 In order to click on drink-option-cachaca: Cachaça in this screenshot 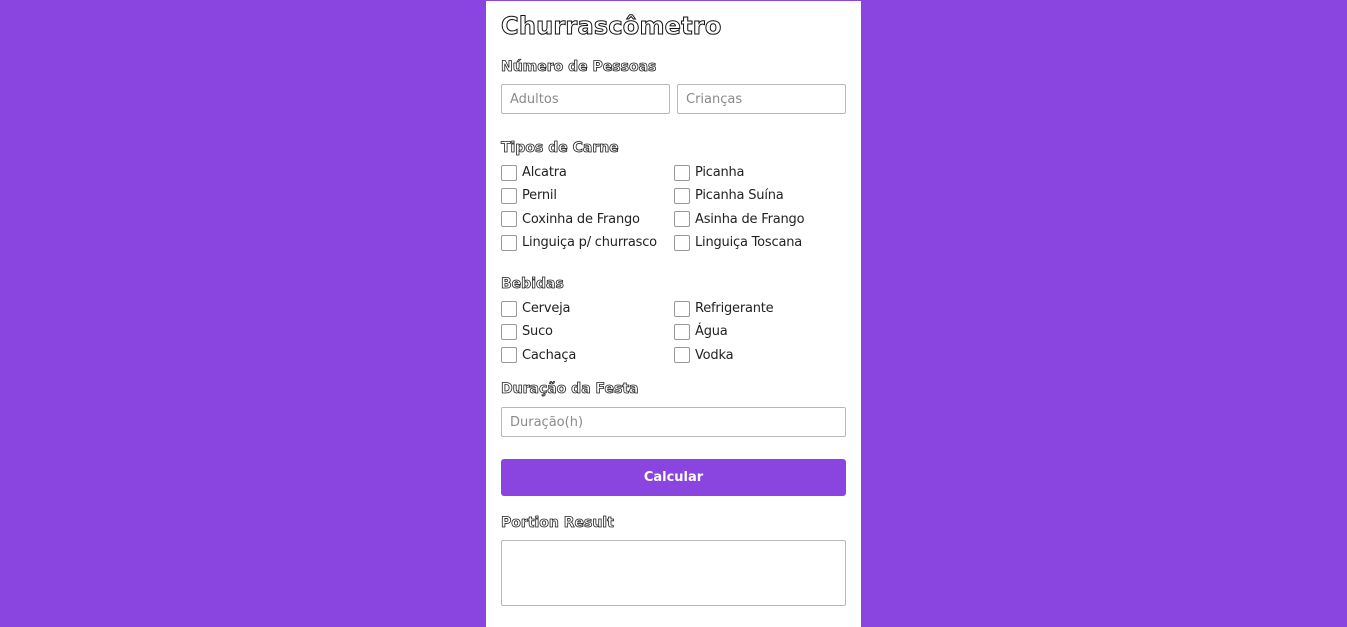, I will do `click(587, 355)`.